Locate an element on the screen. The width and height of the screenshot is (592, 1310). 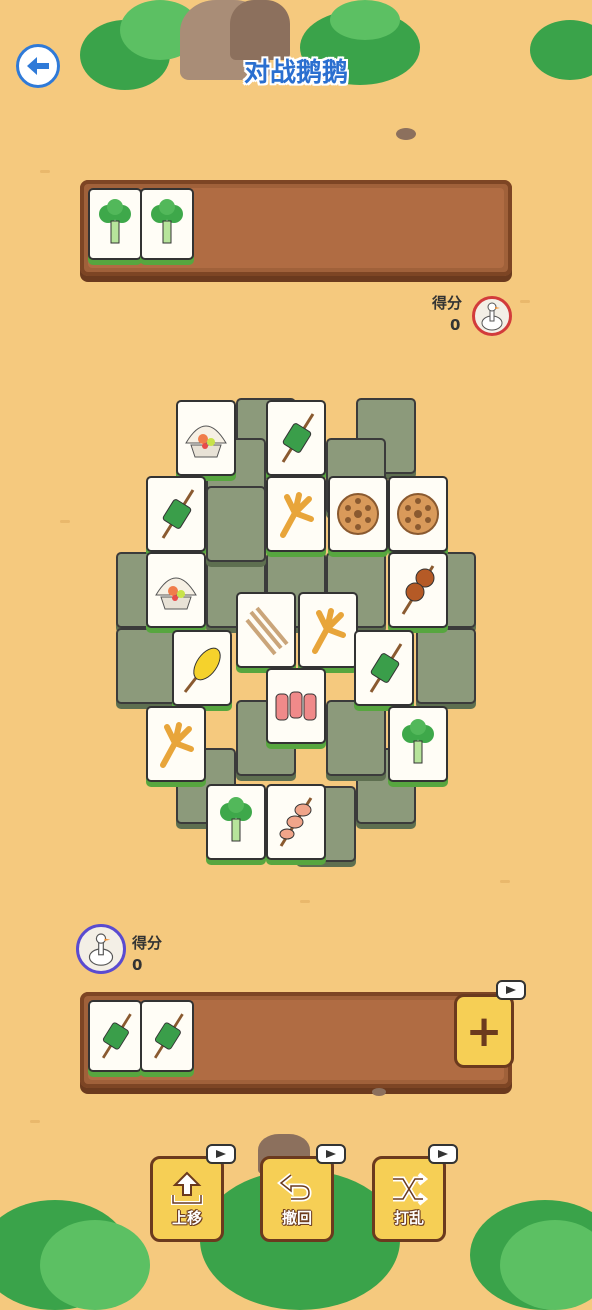
rope-skewer-icon is located at coordinates (267, 631).